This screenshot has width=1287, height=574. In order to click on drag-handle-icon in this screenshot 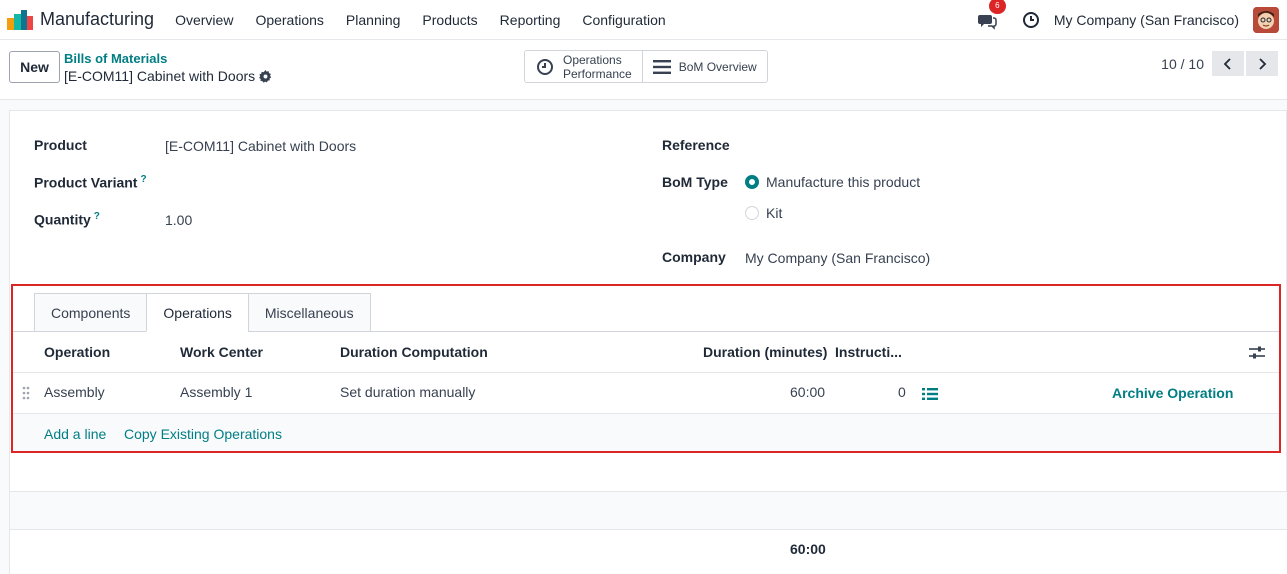, I will do `click(26, 394)`.